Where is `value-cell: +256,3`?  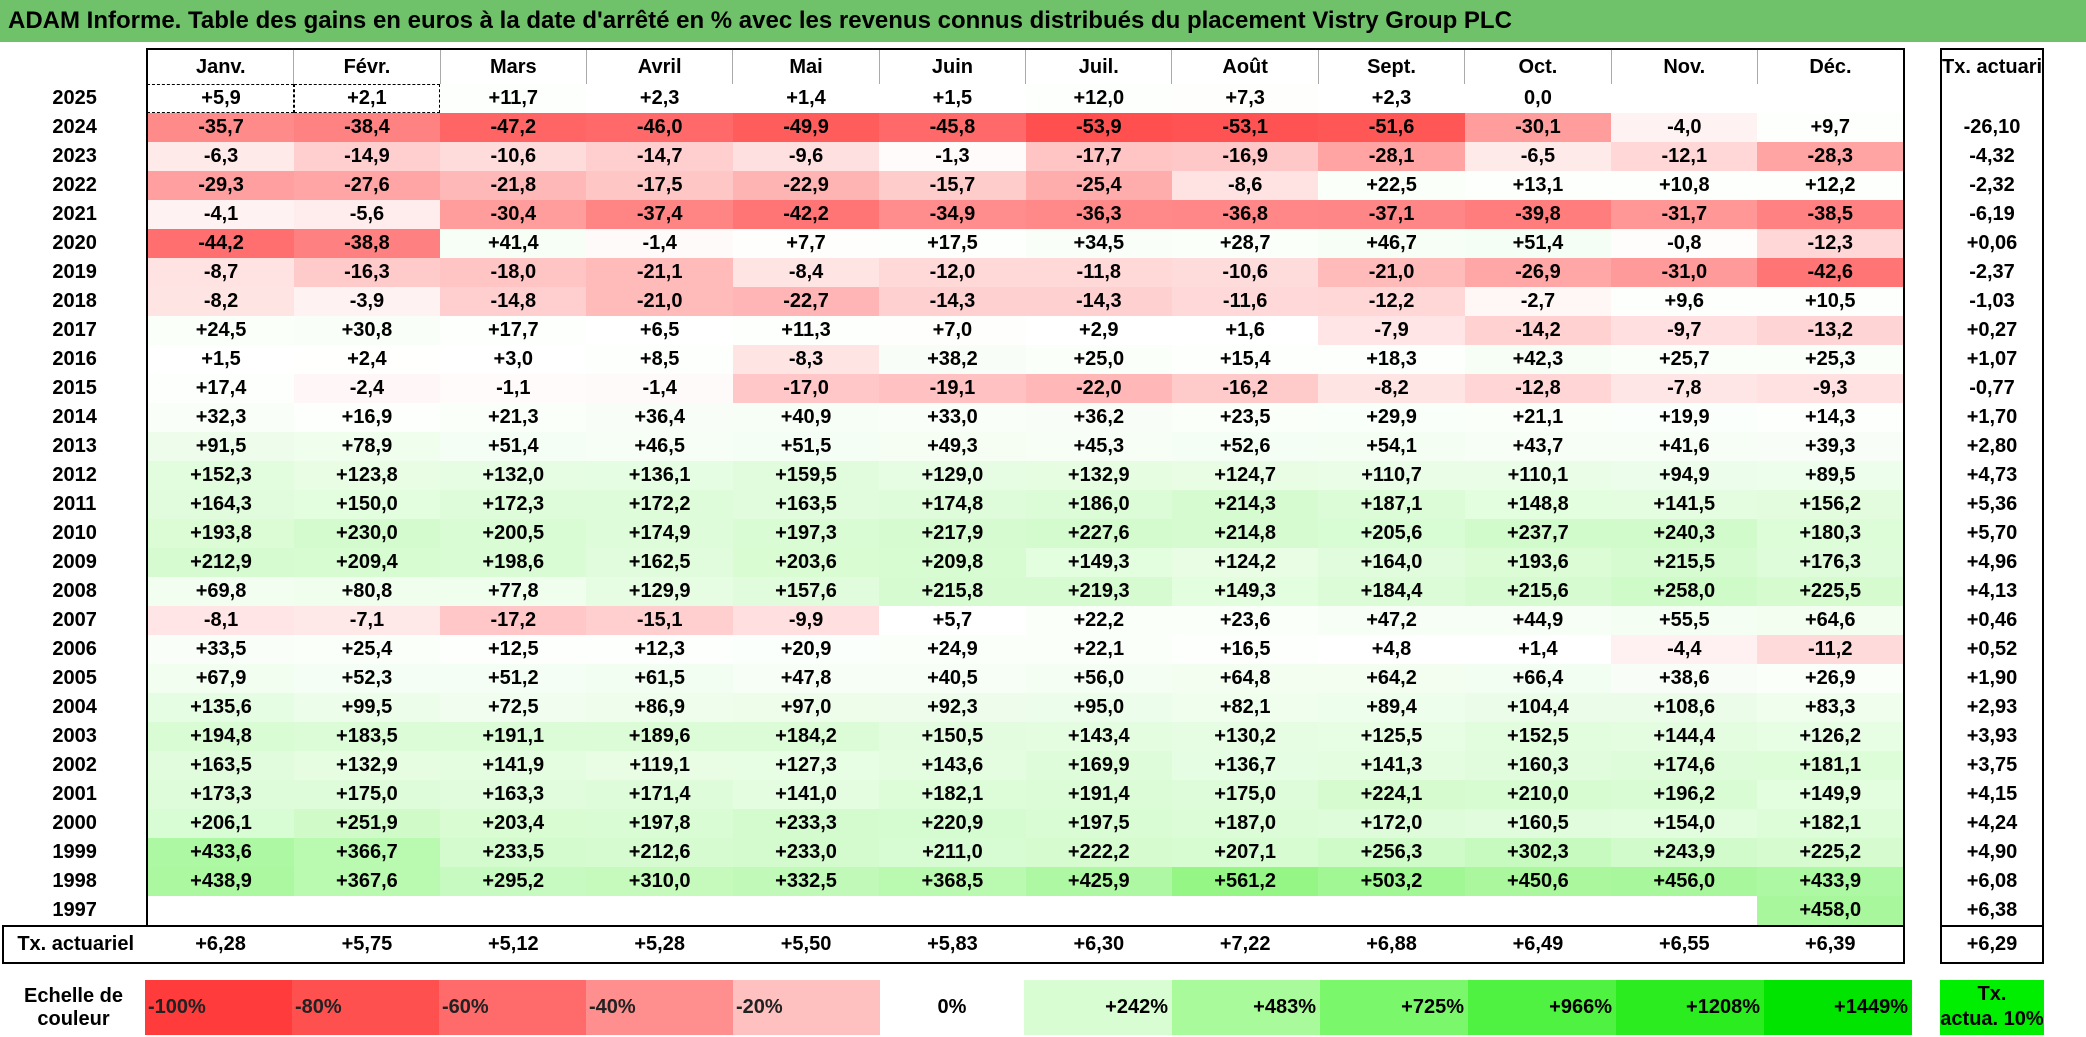
value-cell: +256,3 is located at coordinates (1391, 852).